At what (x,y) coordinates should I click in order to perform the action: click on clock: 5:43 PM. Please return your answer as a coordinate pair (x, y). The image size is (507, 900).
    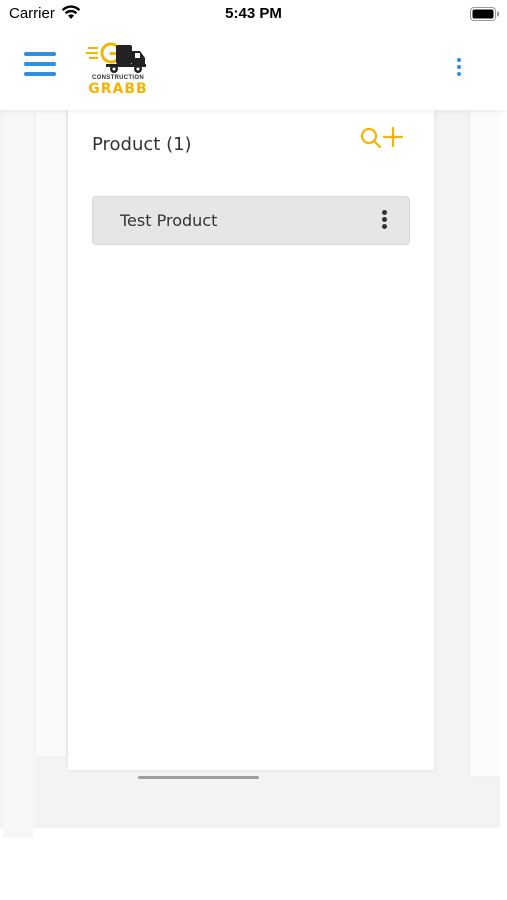
    Looking at the image, I should click on (253, 13).